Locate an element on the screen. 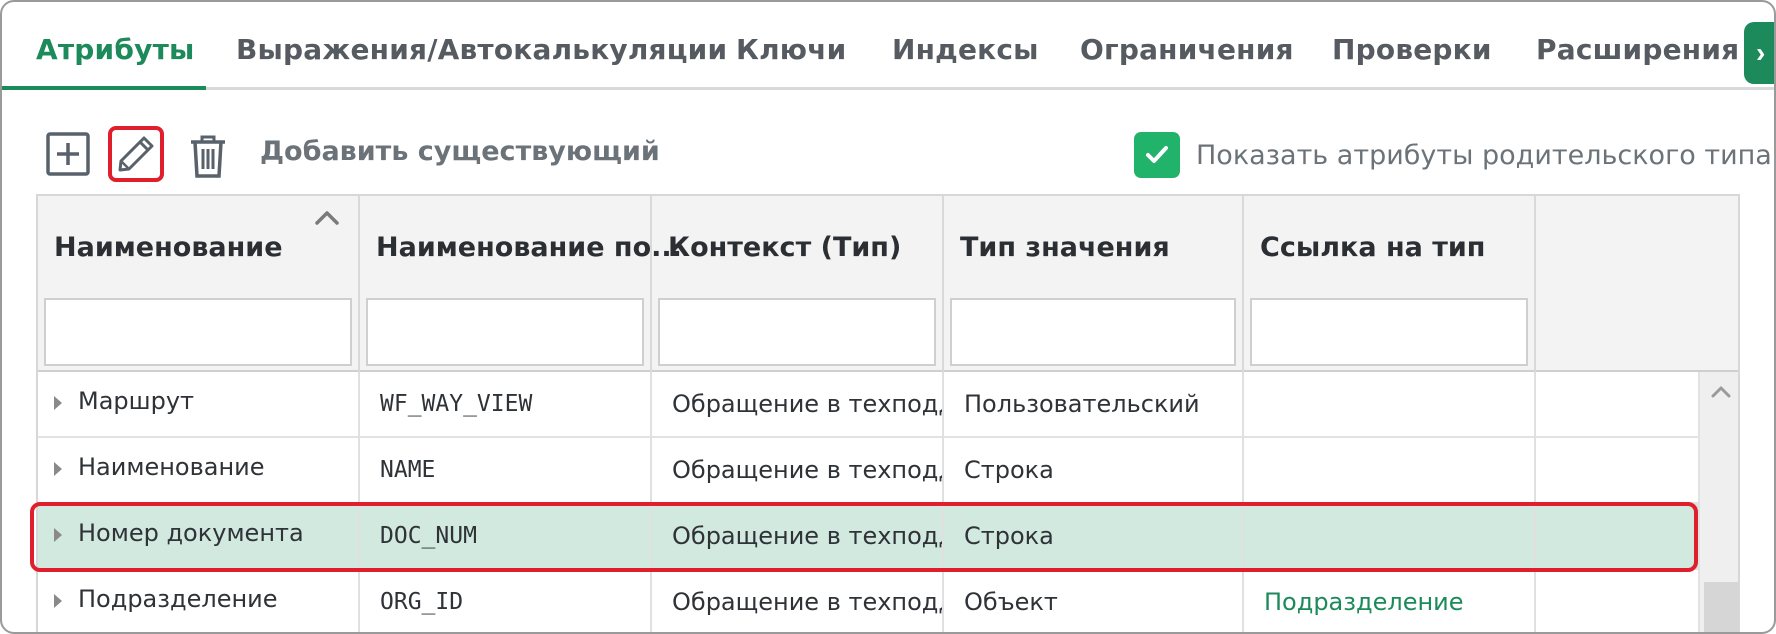 This screenshot has height=634, width=1776. filter-input-name is located at coordinates (198, 332).